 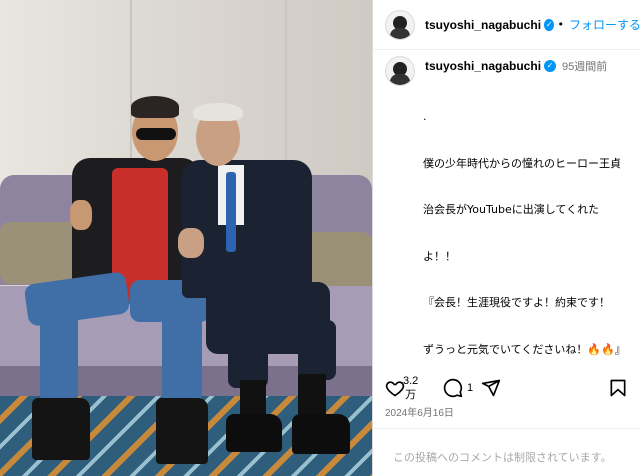 What do you see at coordinates (419, 411) in the screenshot?
I see `post-date: 2024年6月16日` at bounding box center [419, 411].